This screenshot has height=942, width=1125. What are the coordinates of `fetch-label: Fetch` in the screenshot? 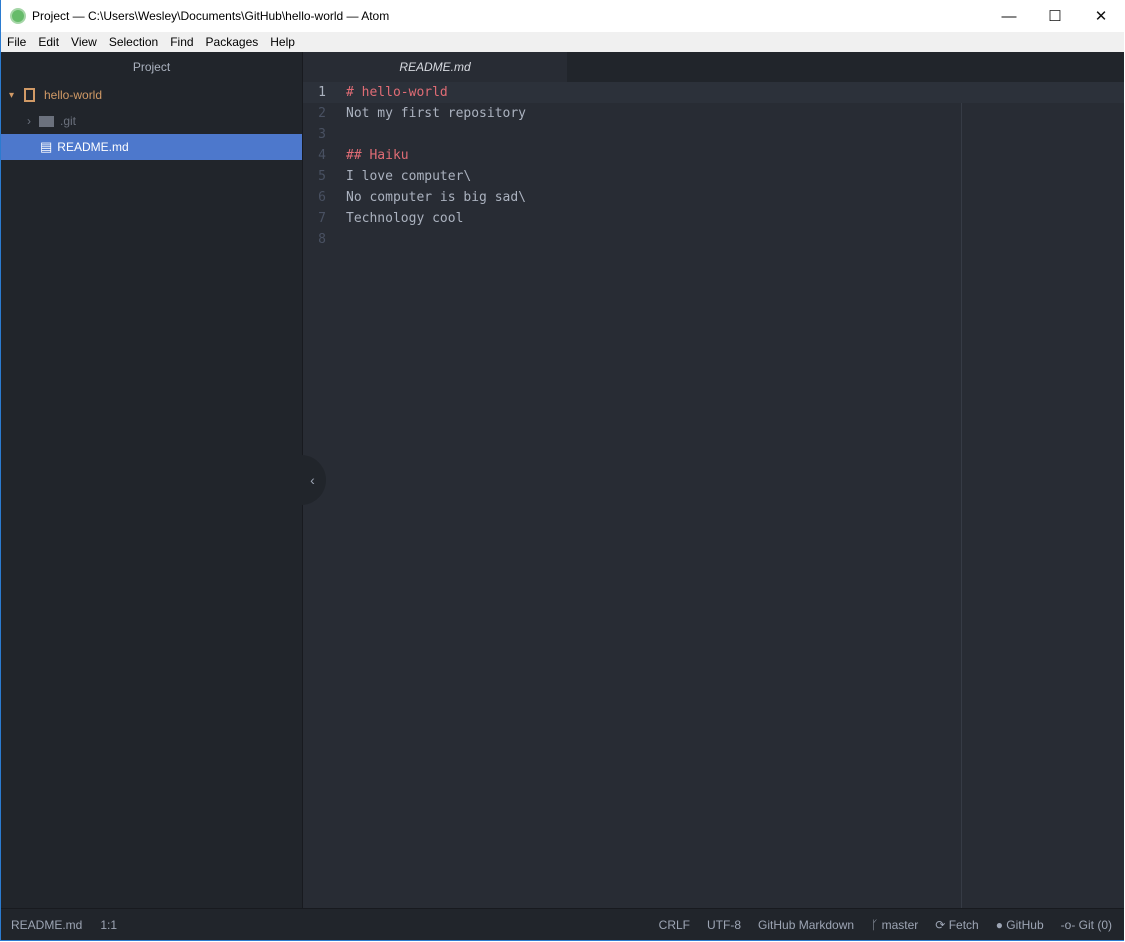 It's located at (963, 924).